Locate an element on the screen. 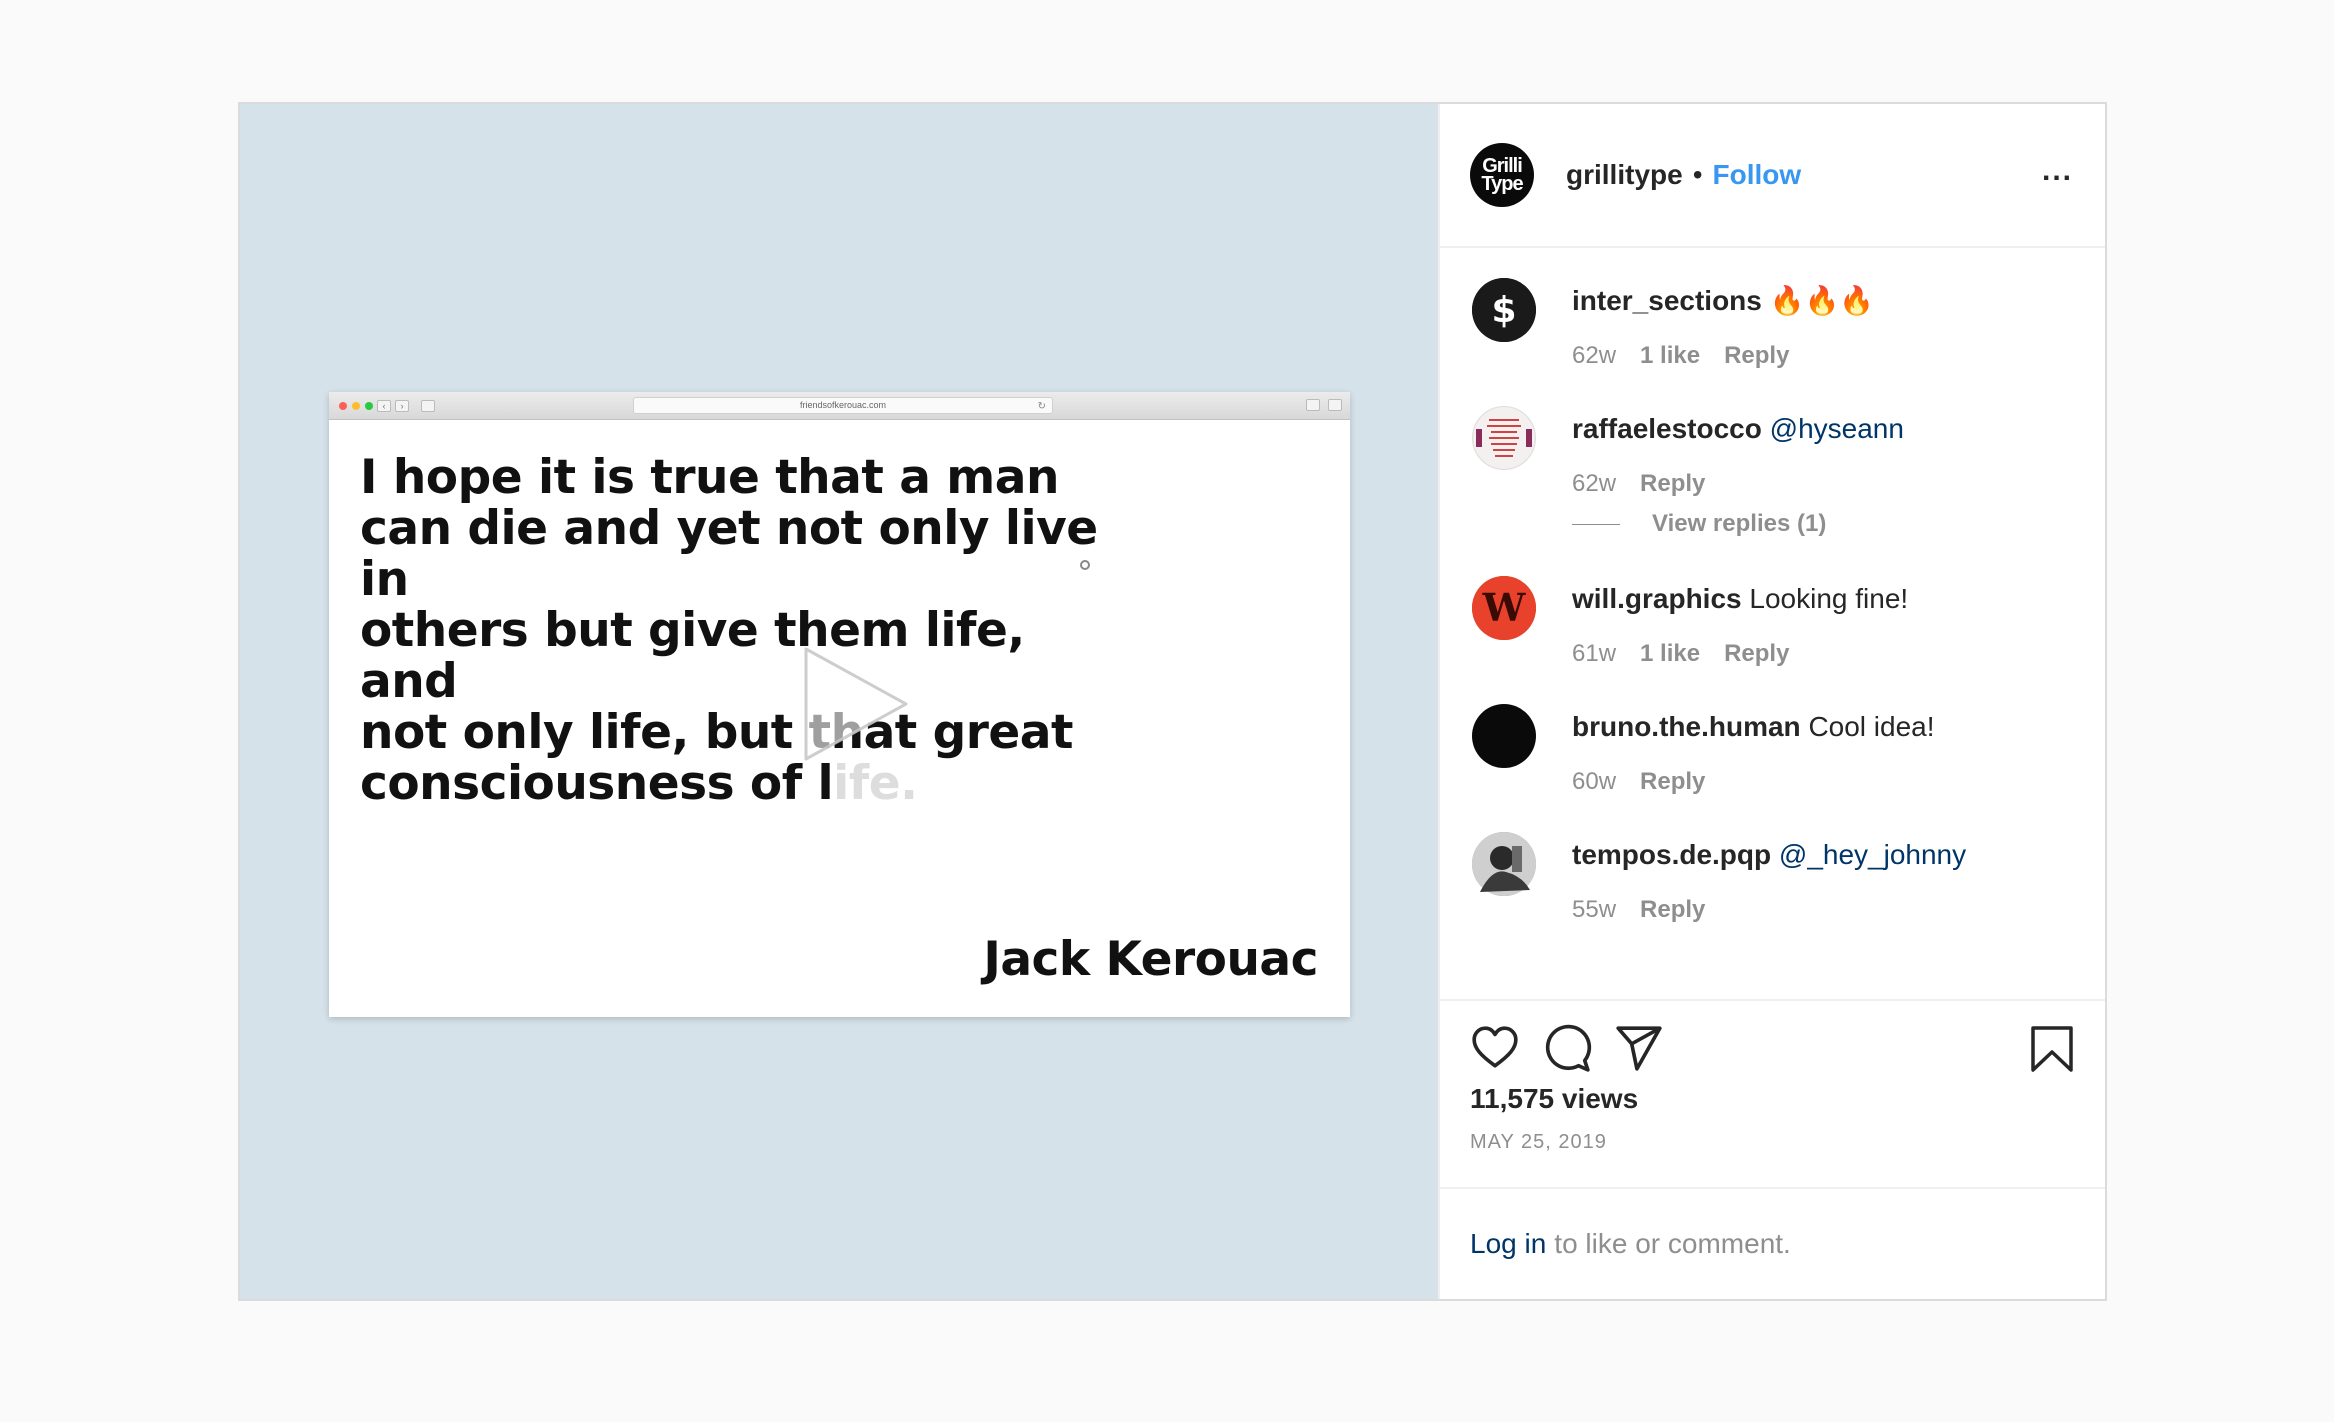 This screenshot has width=2334, height=1422. comment-username: tempos.de.pqp is located at coordinates (1671, 854).